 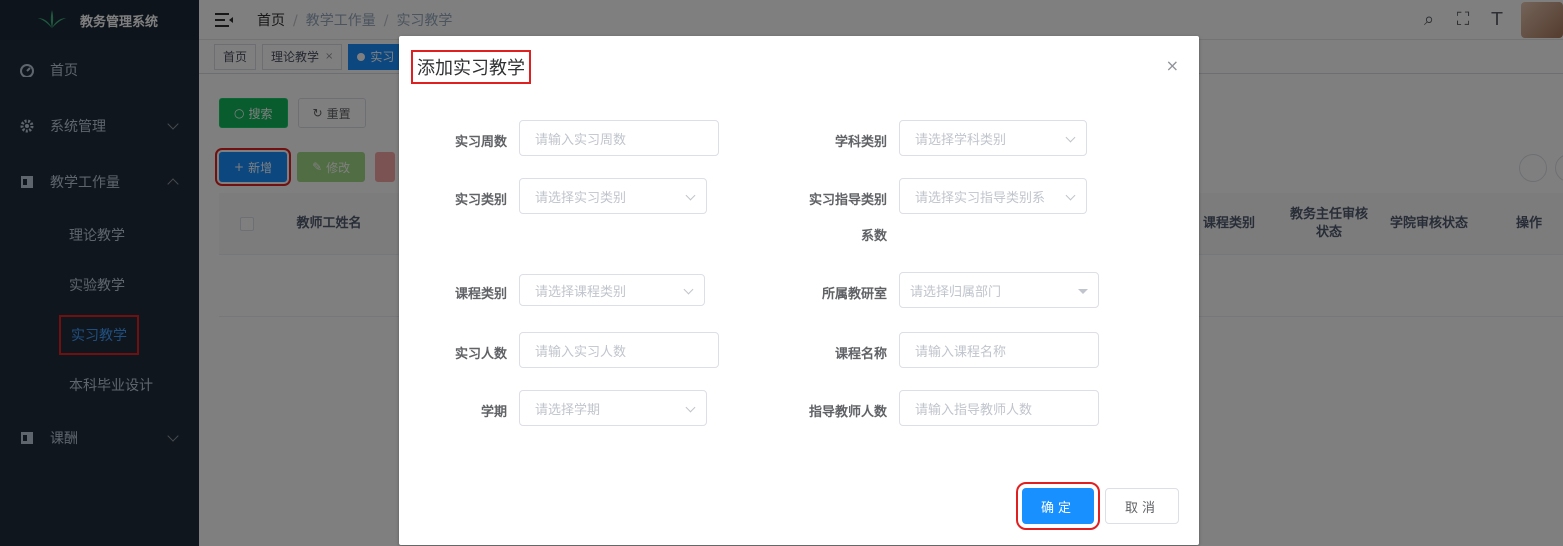 I want to click on field-label: 实习人数, so click(x=480, y=354).